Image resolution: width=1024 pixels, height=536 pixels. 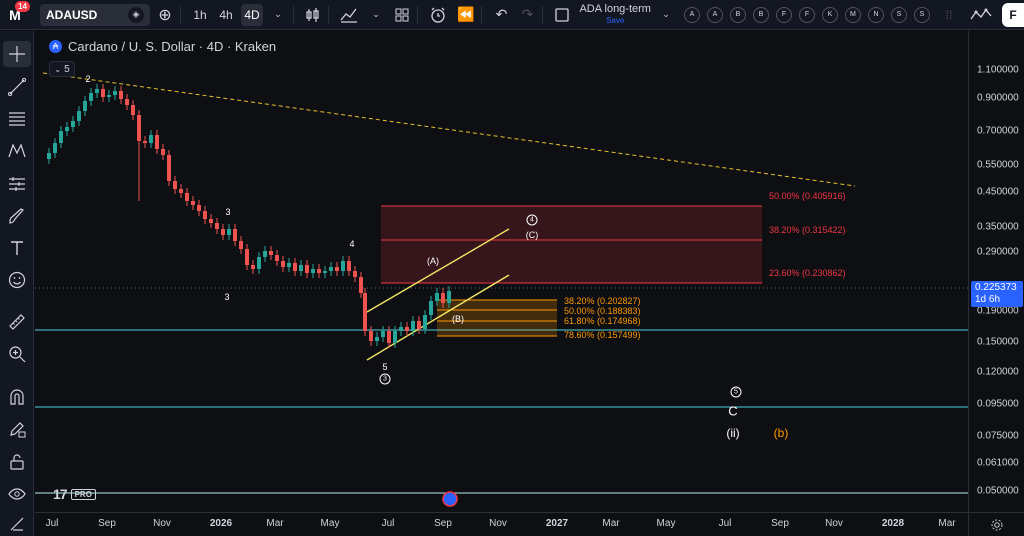 What do you see at coordinates (62, 69) in the screenshot?
I see `indicator-collapse-toggle: ⌄ 5` at bounding box center [62, 69].